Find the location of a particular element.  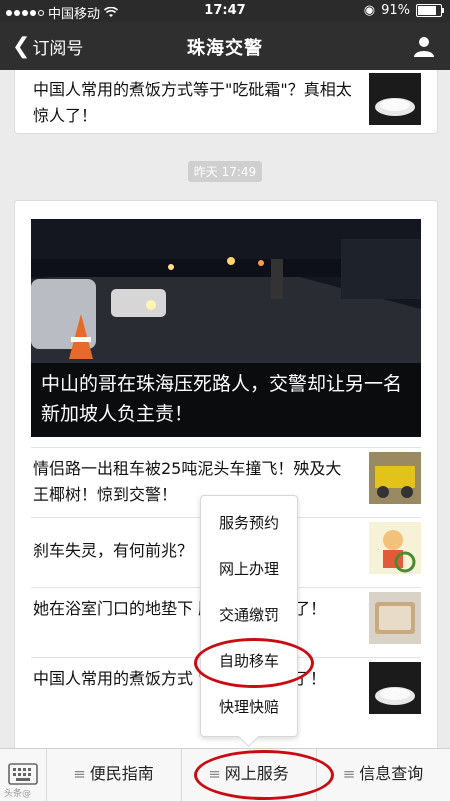

battery-area: ◉ 91% is located at coordinates (403, 10).